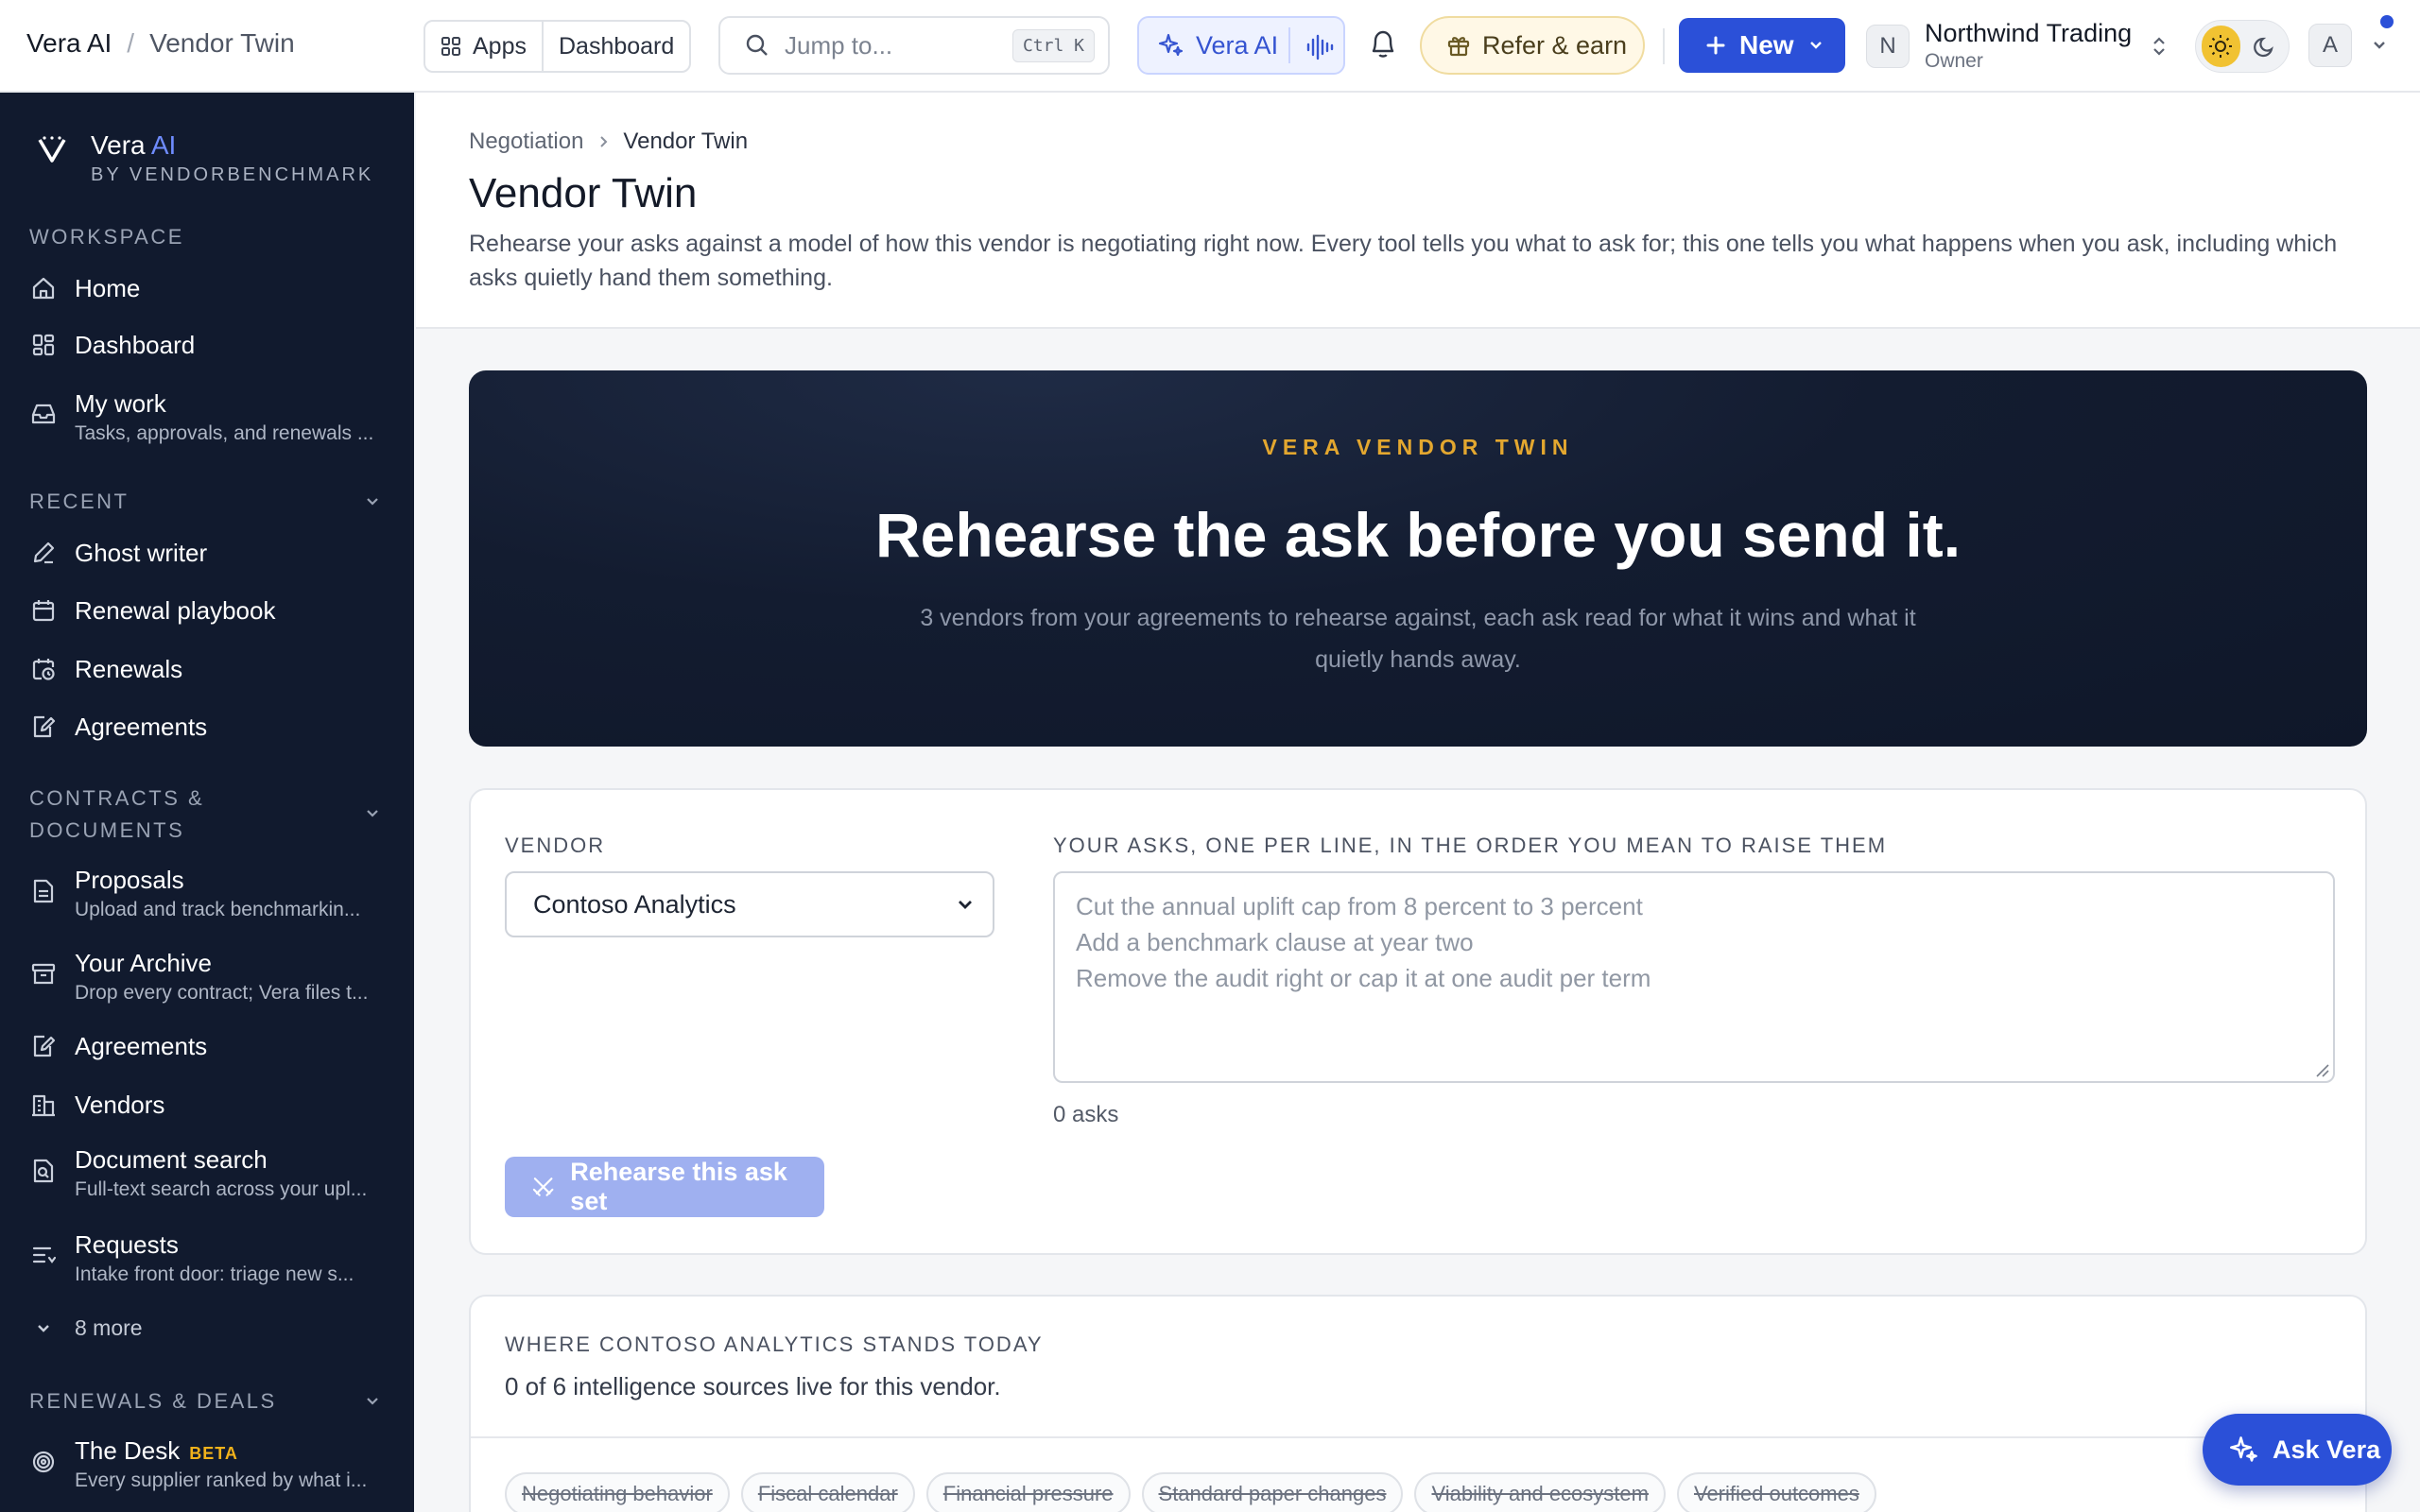 The width and height of the screenshot is (2420, 1512). I want to click on moon-icon, so click(2266, 46).